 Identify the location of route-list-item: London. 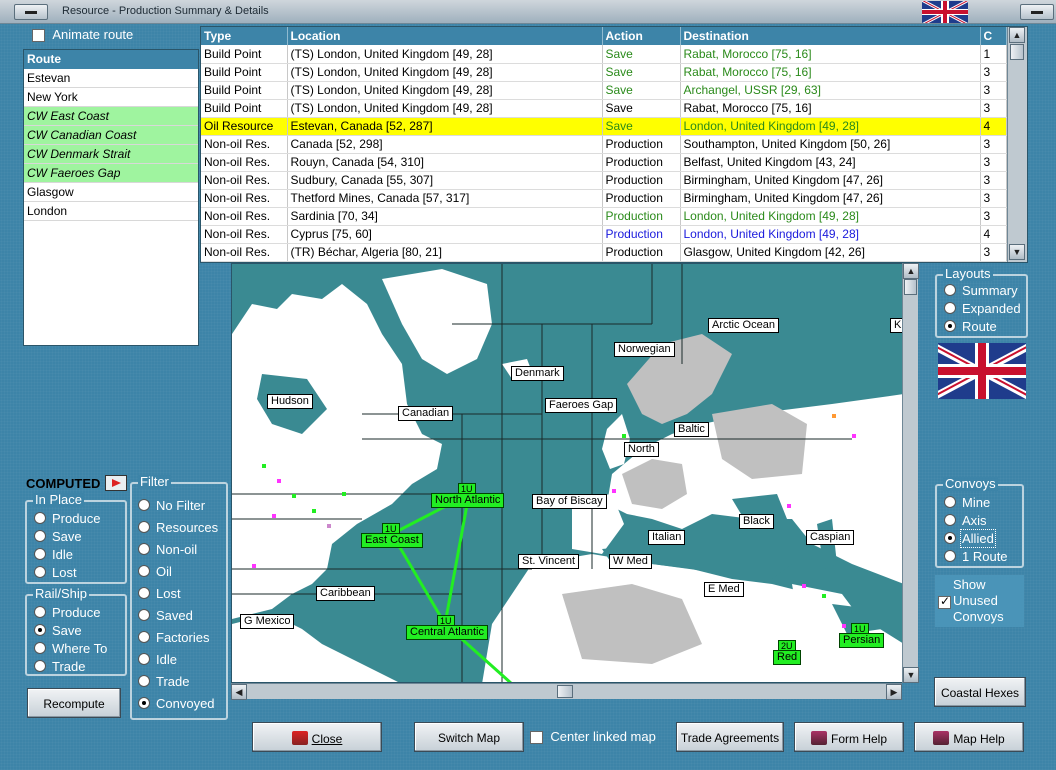
(111, 211).